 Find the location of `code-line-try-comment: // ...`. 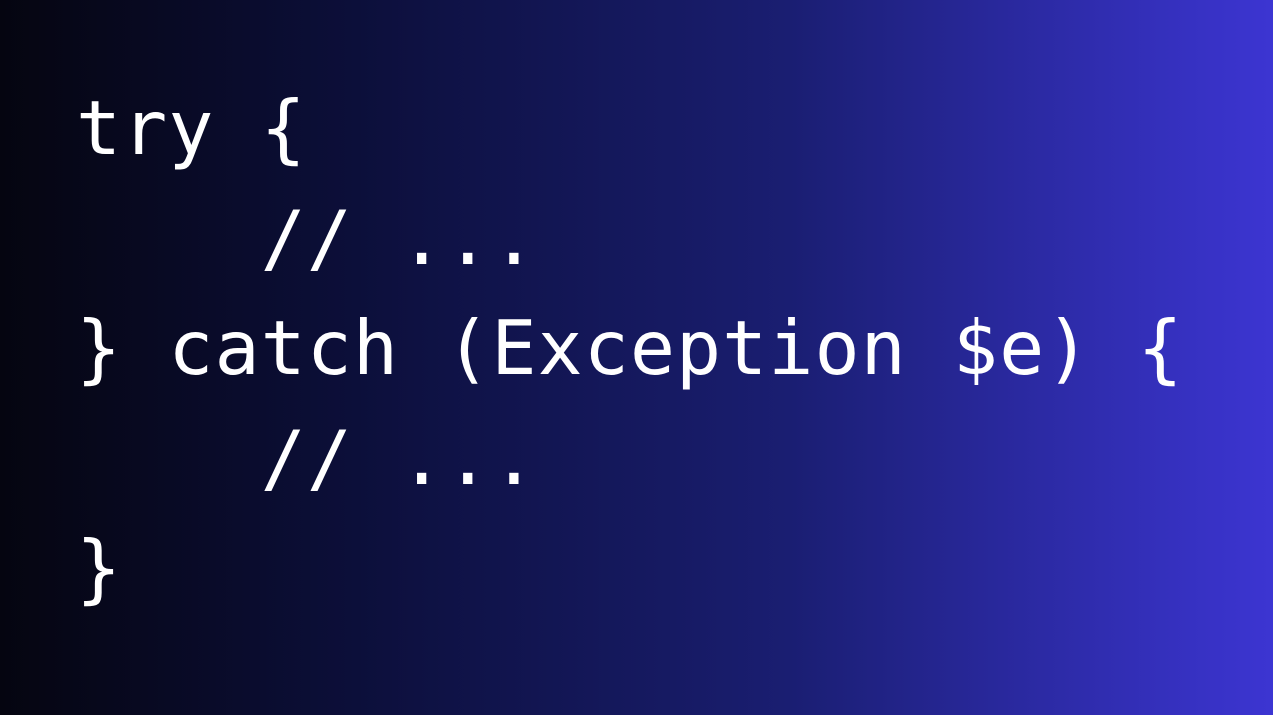

code-line-try-comment: // ... is located at coordinates (307, 238).